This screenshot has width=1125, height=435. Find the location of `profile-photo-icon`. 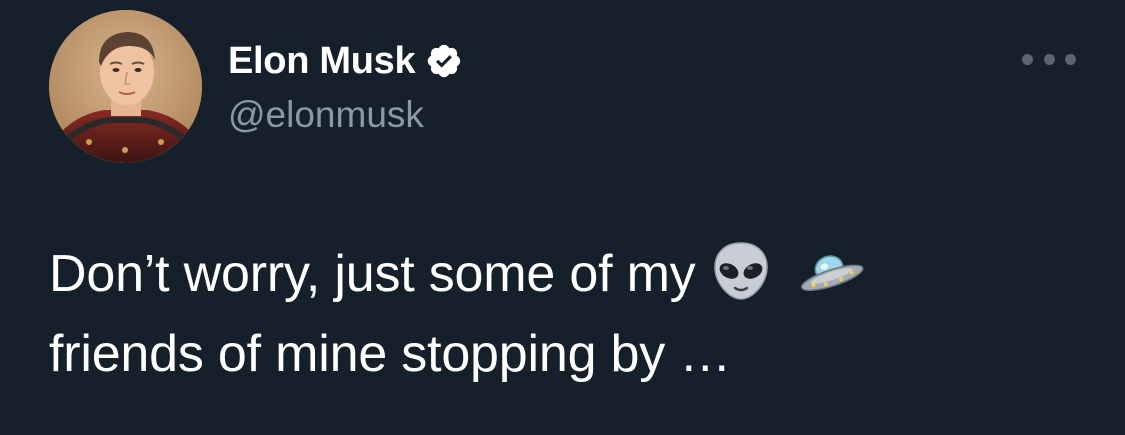

profile-photo-icon is located at coordinates (125, 86).